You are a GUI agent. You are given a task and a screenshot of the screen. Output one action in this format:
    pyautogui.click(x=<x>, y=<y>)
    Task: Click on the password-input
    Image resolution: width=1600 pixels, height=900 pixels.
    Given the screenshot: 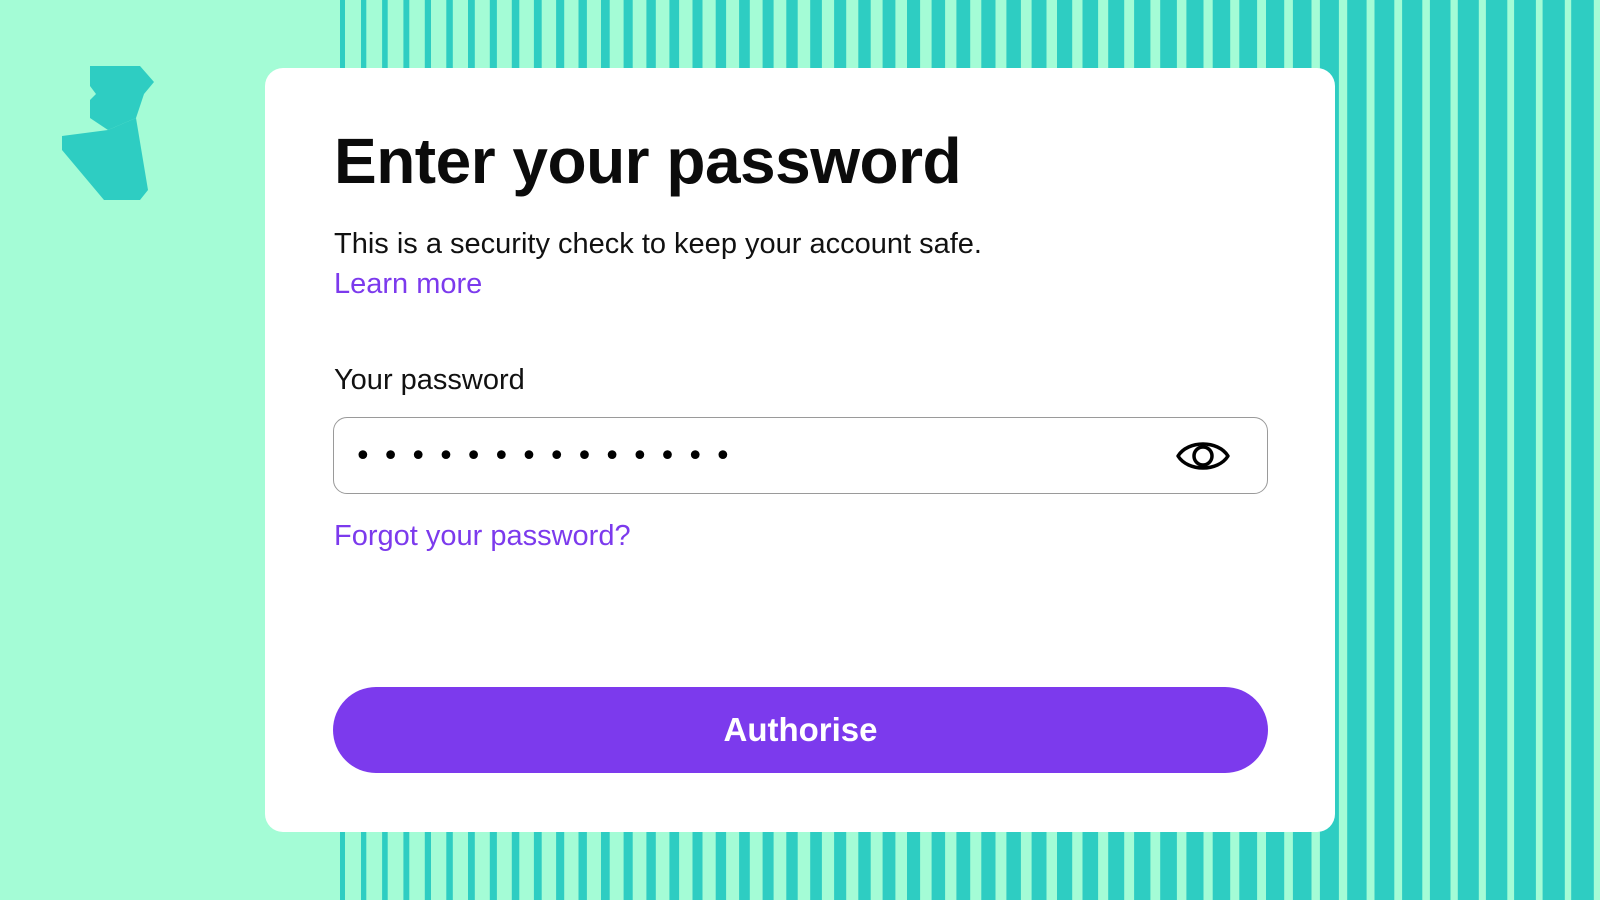 What is the action you would take?
    pyautogui.click(x=754, y=456)
    